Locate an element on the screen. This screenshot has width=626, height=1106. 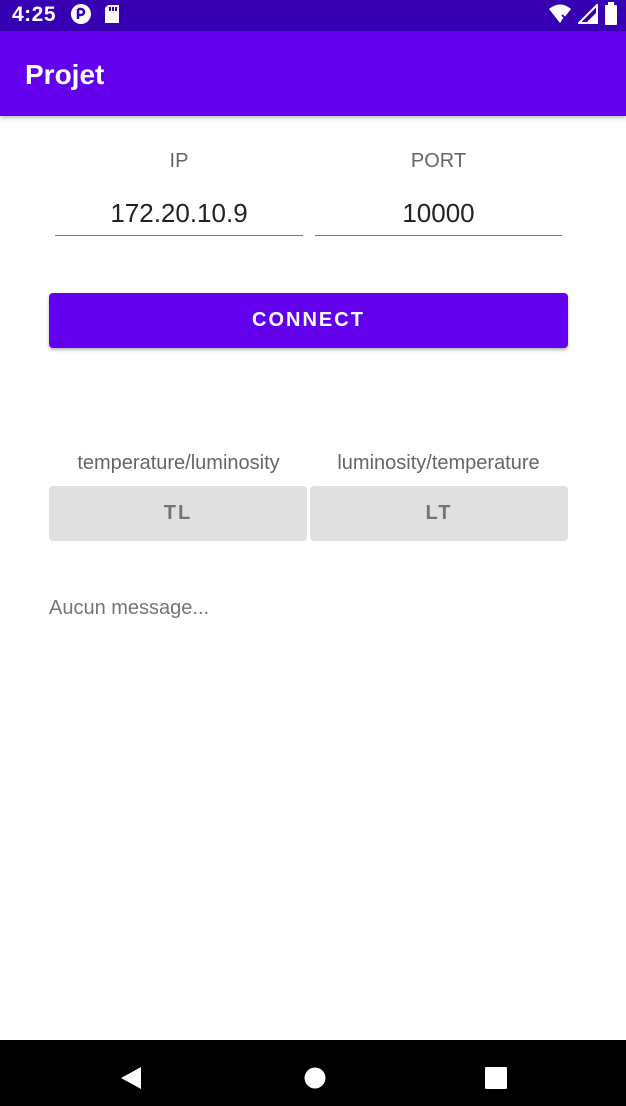
lt-button: LT is located at coordinates (439, 513).